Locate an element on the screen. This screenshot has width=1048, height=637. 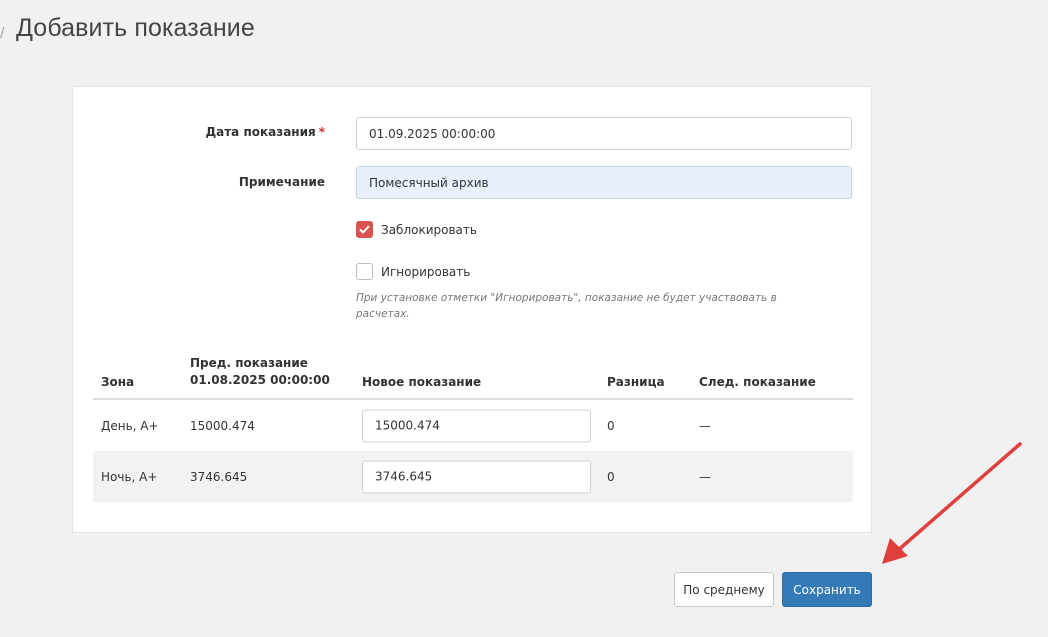
check-icon is located at coordinates (364, 229).